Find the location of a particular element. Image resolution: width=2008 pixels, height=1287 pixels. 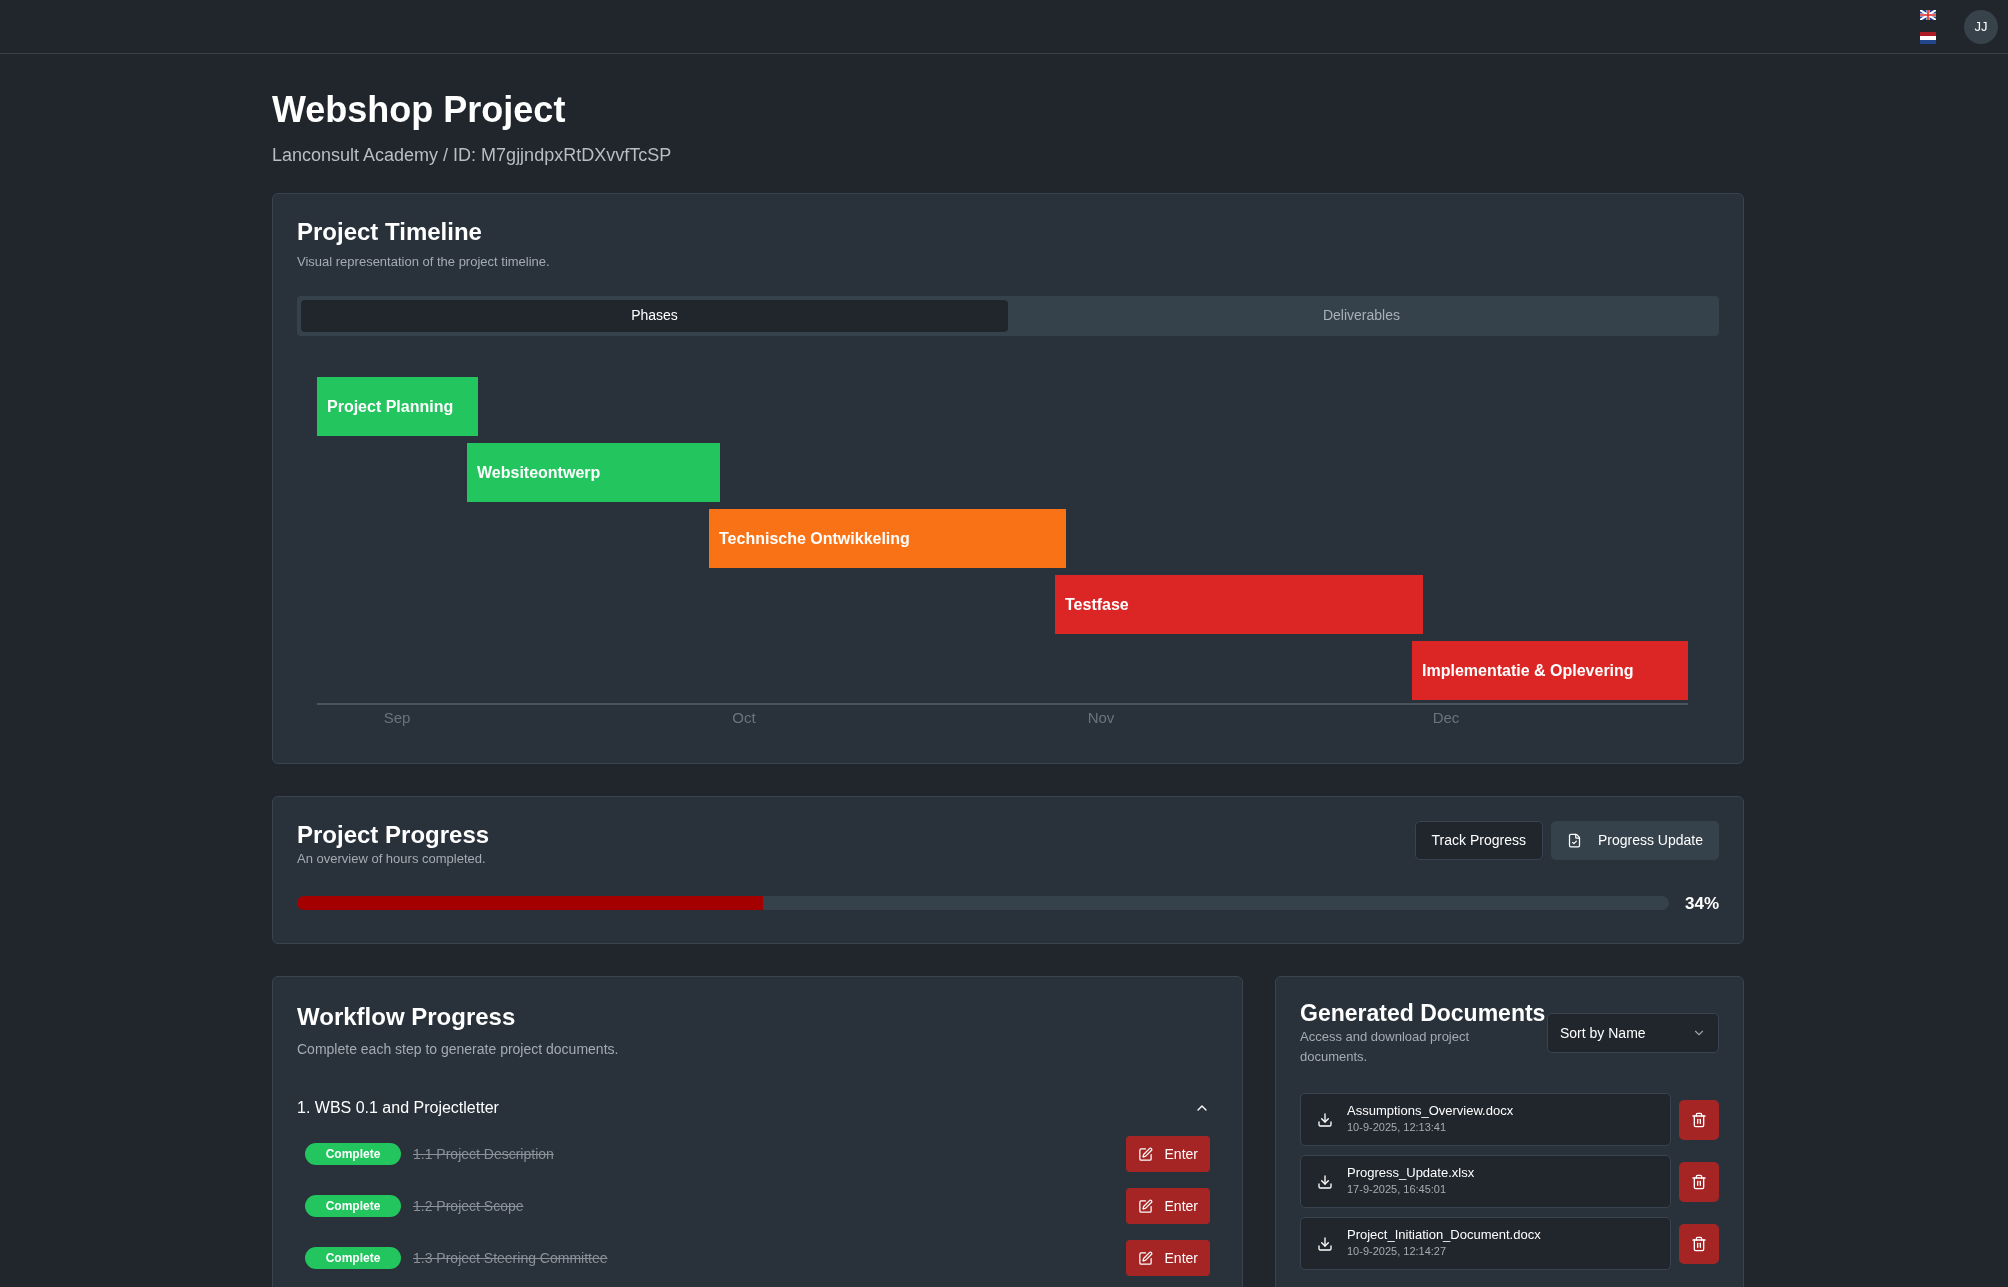

accordion-header: 1. WBS 0.1 and Projectletter is located at coordinates (757, 1108).